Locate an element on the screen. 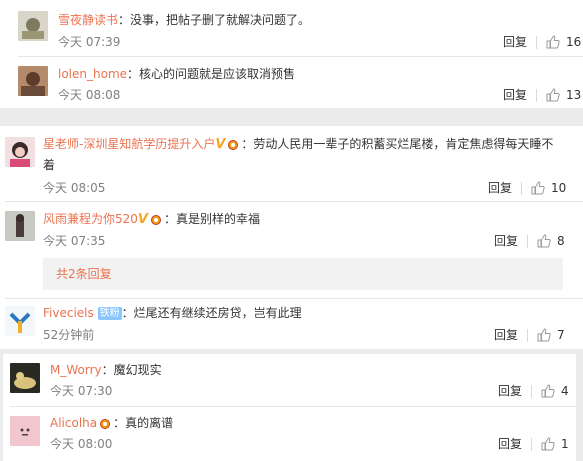 This screenshot has width=583, height=461. comment-time: 今天 07:35 is located at coordinates (74, 241).